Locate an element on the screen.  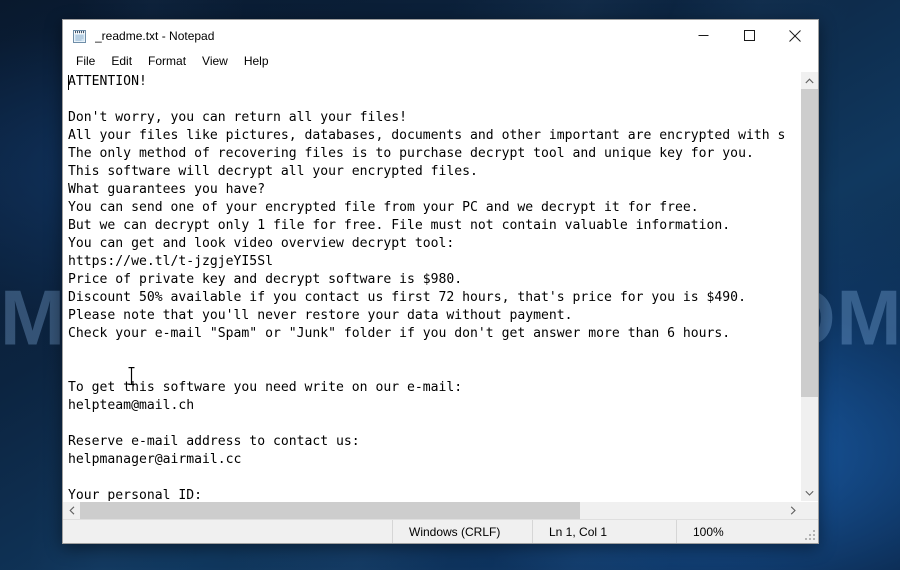
status-zoom-level: 100% is located at coordinates (747, 531).